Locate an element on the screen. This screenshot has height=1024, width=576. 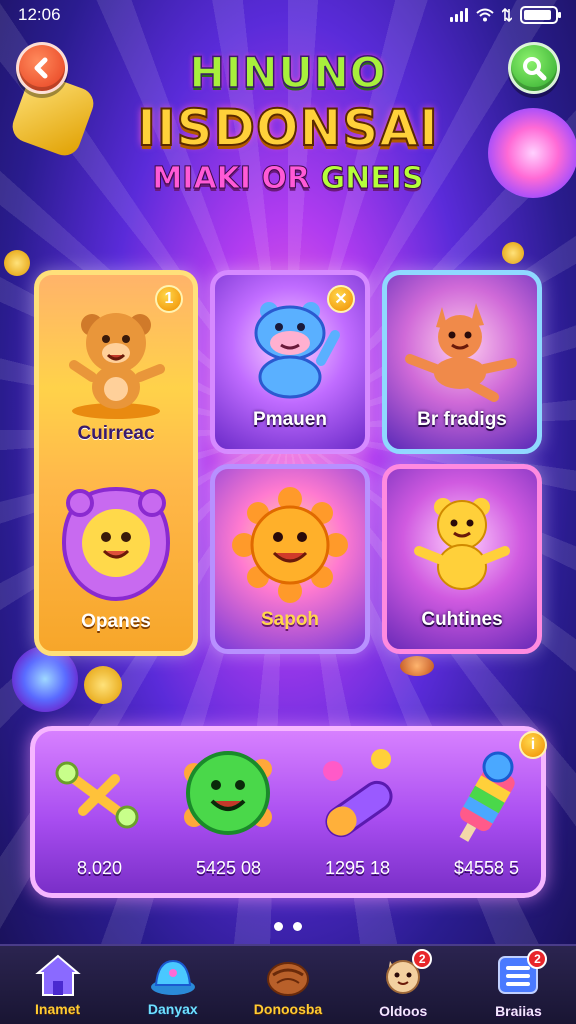
bear-character-icon is located at coordinates (117, 366).